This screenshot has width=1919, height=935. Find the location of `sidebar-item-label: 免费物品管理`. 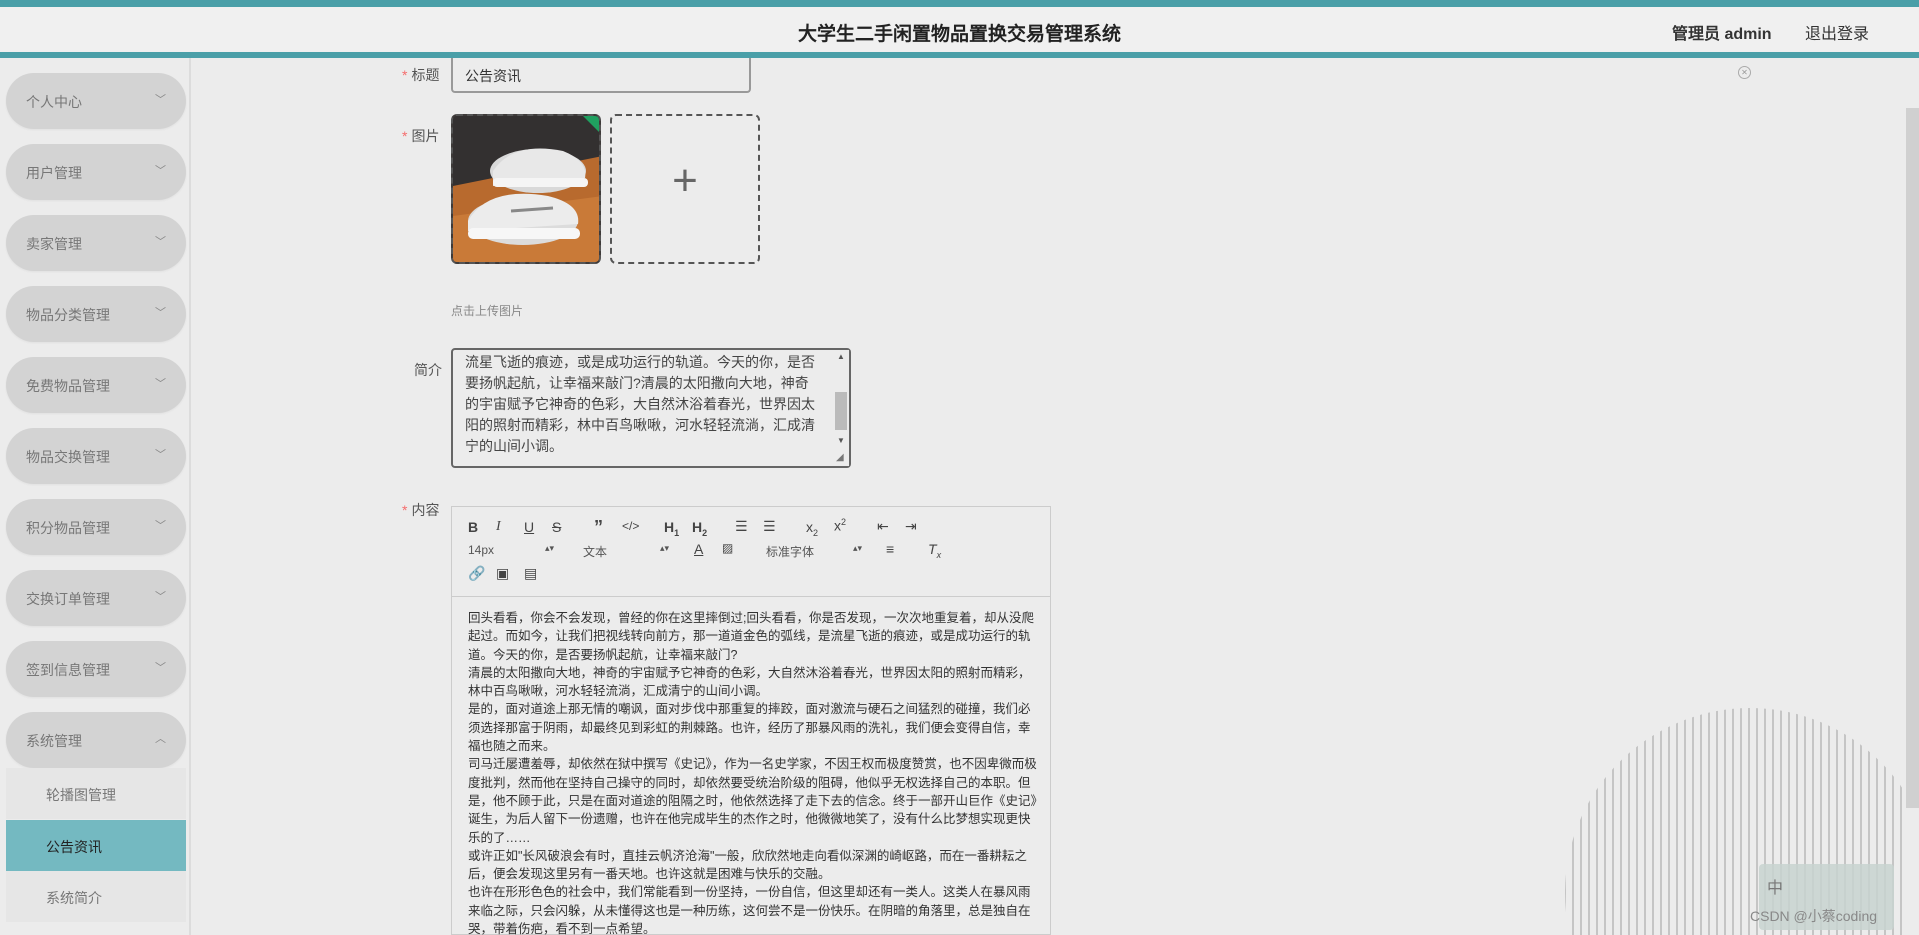

sidebar-item-label: 免费物品管理 is located at coordinates (68, 386).